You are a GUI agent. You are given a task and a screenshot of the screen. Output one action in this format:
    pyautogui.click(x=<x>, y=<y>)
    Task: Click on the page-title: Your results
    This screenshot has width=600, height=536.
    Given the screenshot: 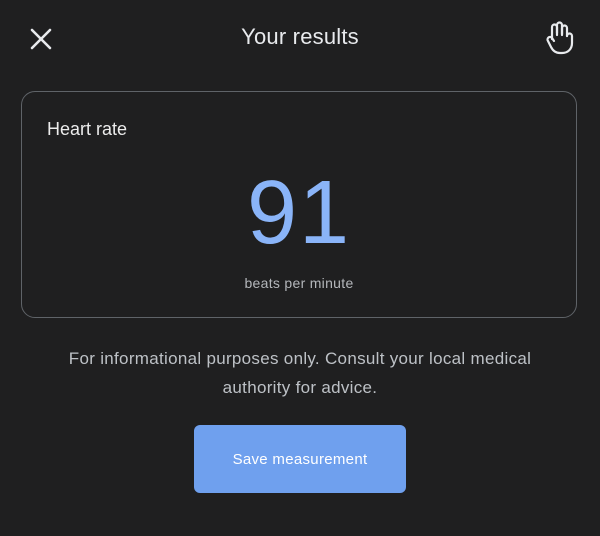 What is the action you would take?
    pyautogui.click(x=300, y=36)
    